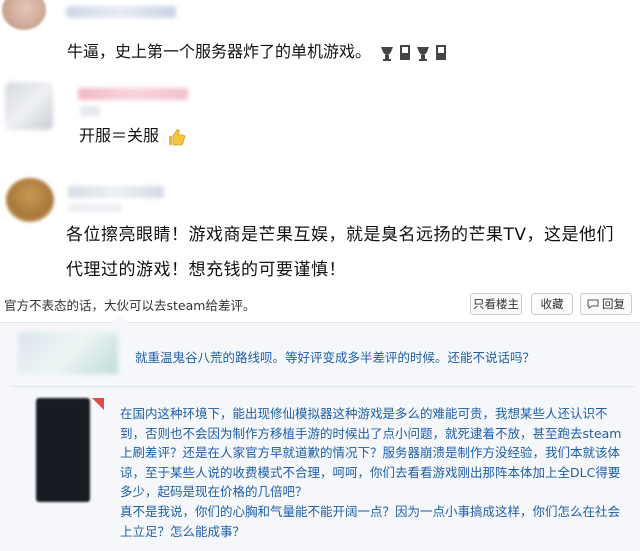 This screenshot has height=551, width=640. What do you see at coordinates (206, 270) in the screenshot?
I see `comment-3-line-2: 代理过的游戏！想充钱的可要谨慎！` at bounding box center [206, 270].